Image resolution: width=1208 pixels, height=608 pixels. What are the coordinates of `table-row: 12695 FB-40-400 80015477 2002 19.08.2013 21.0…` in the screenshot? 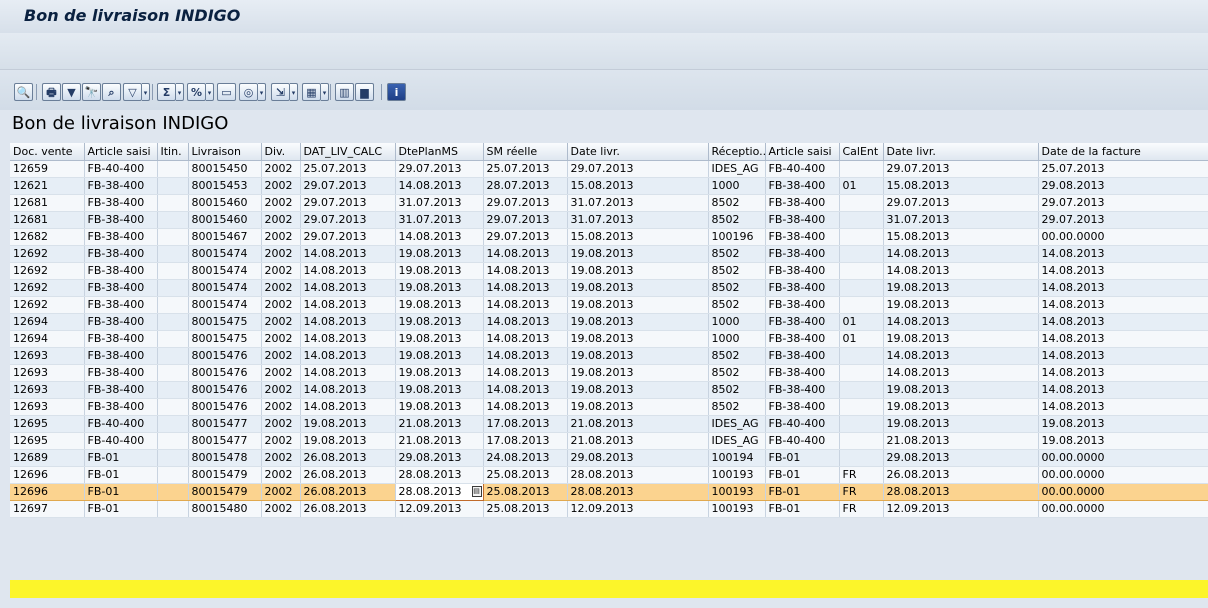 It's located at (609, 424).